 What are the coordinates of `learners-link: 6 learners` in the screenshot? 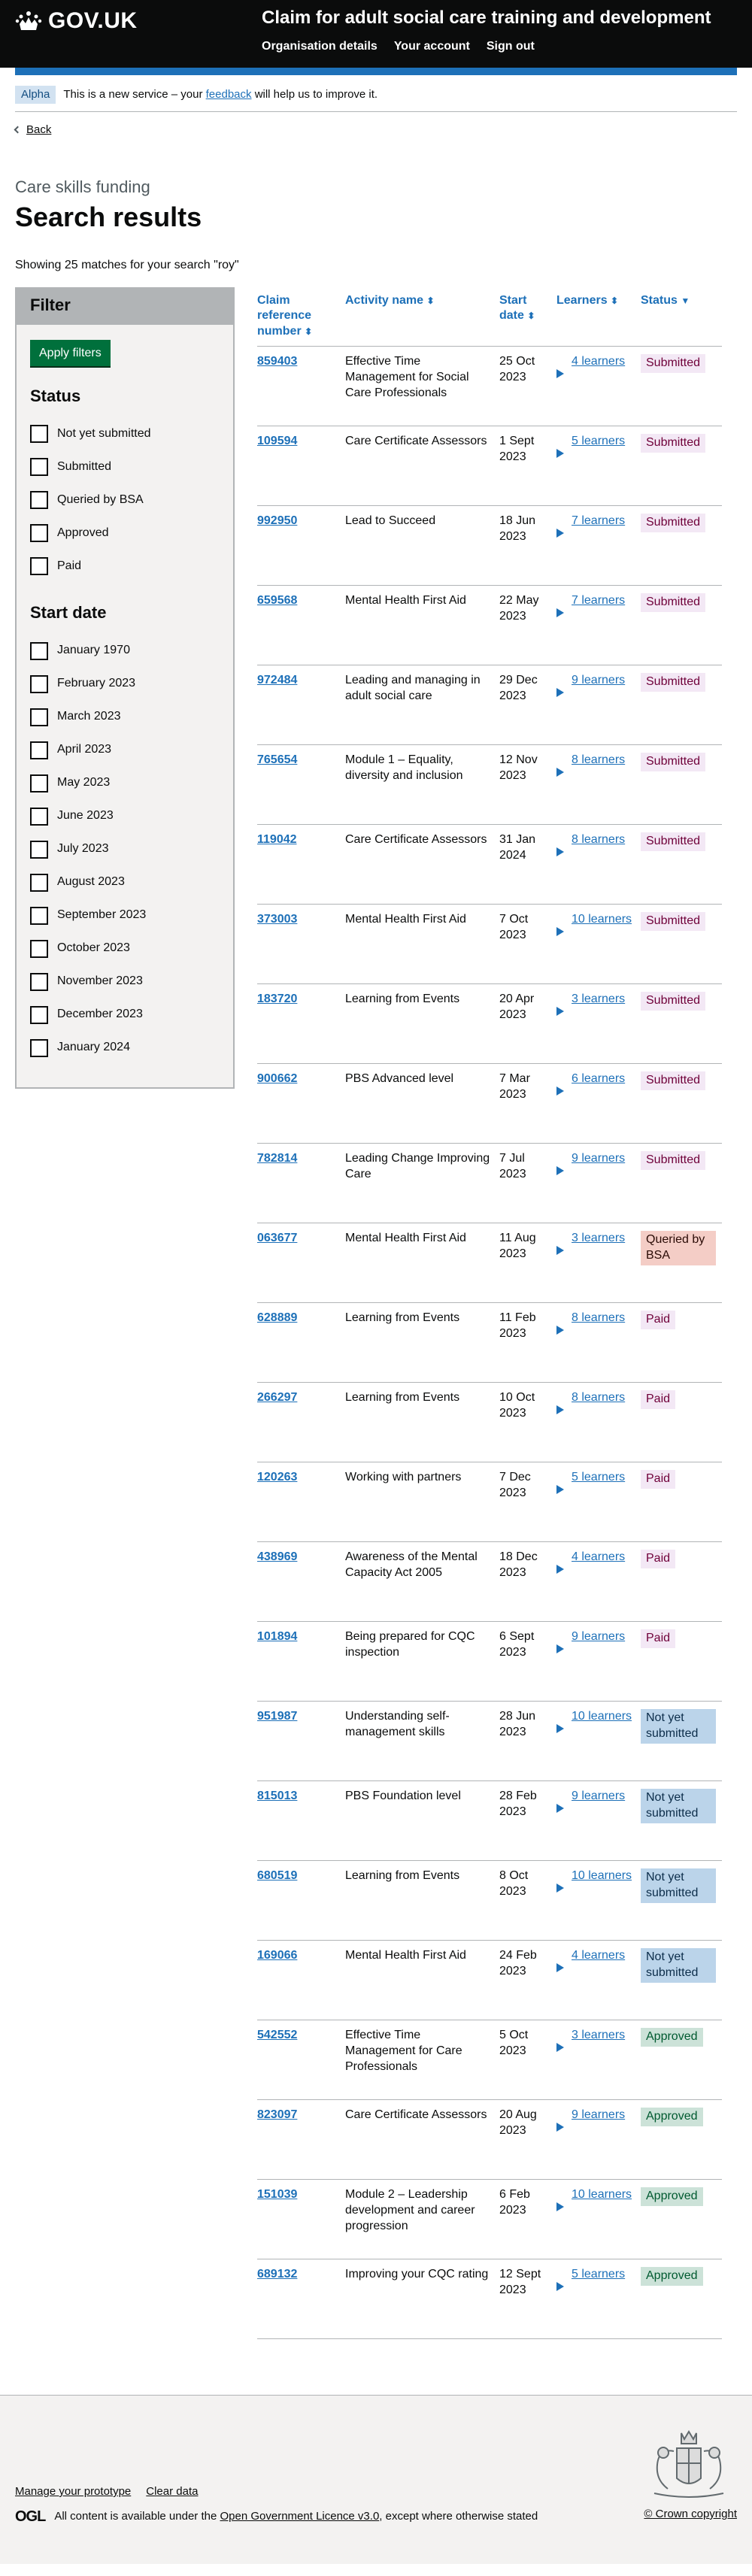 It's located at (598, 1079).